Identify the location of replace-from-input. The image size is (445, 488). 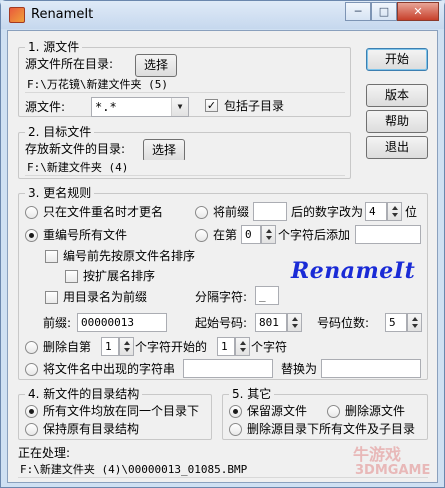
(228, 368).